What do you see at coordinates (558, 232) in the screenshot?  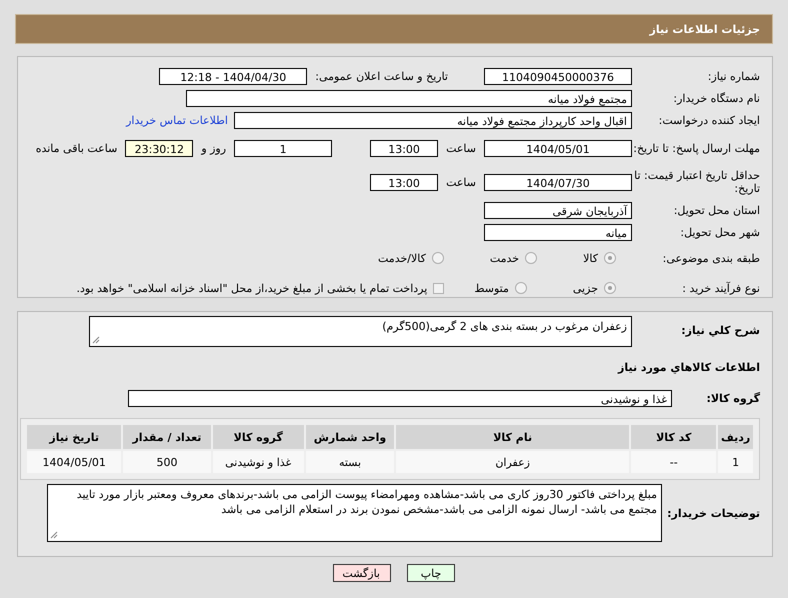 I see `city-field: میانه` at bounding box center [558, 232].